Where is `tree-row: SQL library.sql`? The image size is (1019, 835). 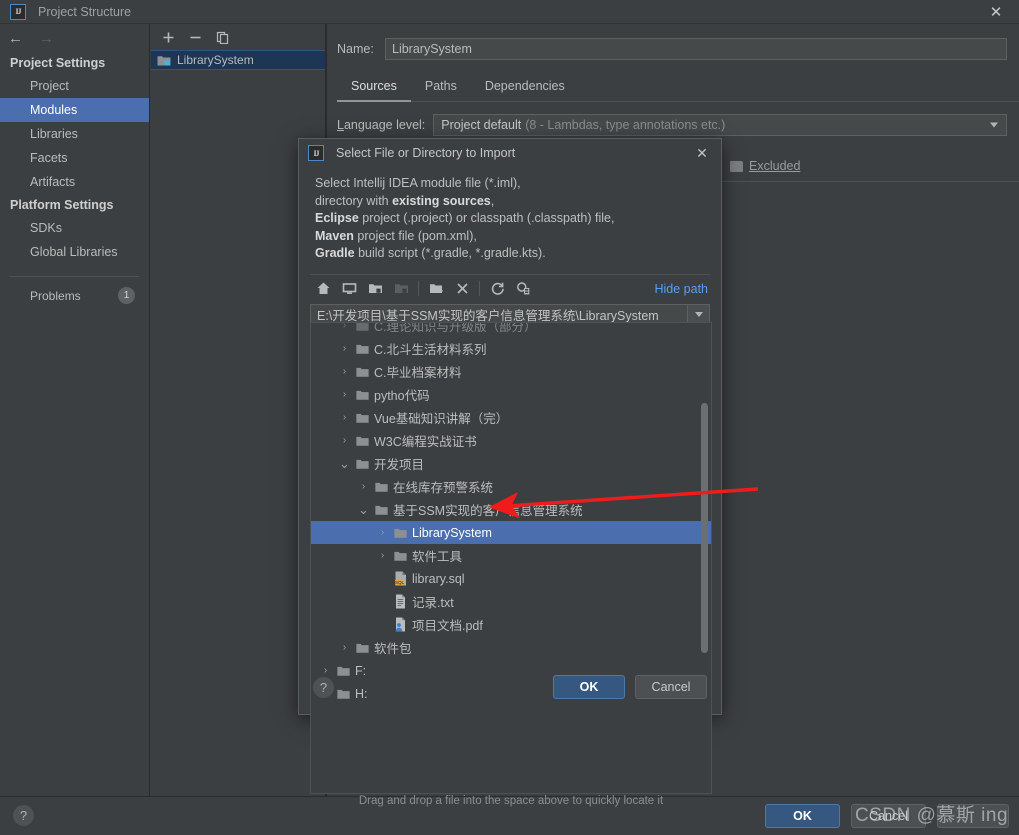
tree-row: SQL library.sql is located at coordinates (511, 578).